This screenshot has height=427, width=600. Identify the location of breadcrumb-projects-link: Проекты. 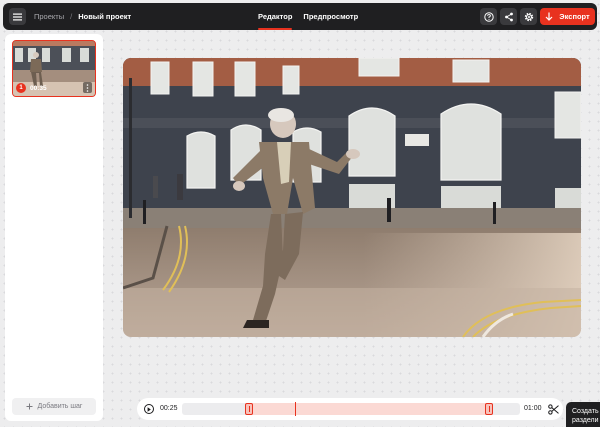
(49, 16).